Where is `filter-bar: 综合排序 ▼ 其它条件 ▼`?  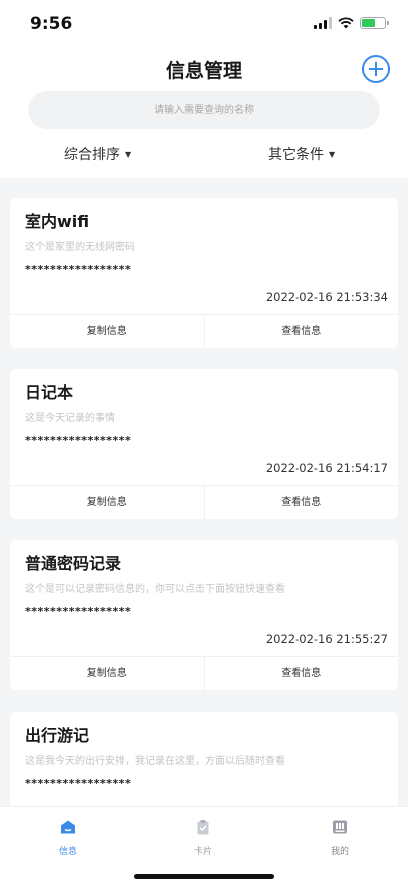
filter-bar: 综合排序 ▼ 其它条件 ▼ is located at coordinates (204, 155).